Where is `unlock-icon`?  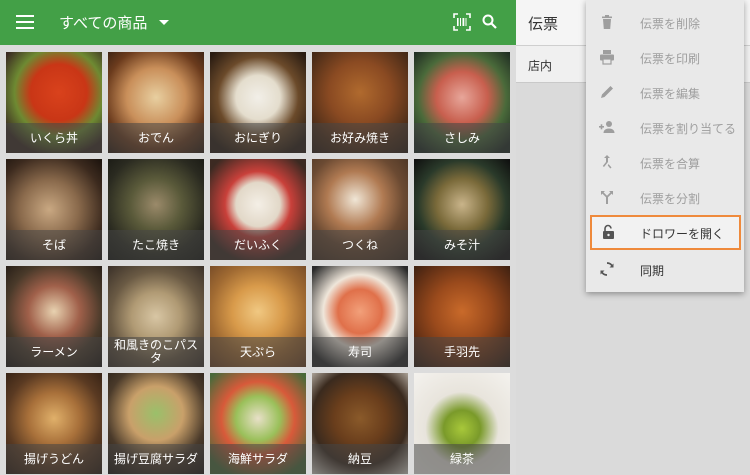 unlock-icon is located at coordinates (609, 232).